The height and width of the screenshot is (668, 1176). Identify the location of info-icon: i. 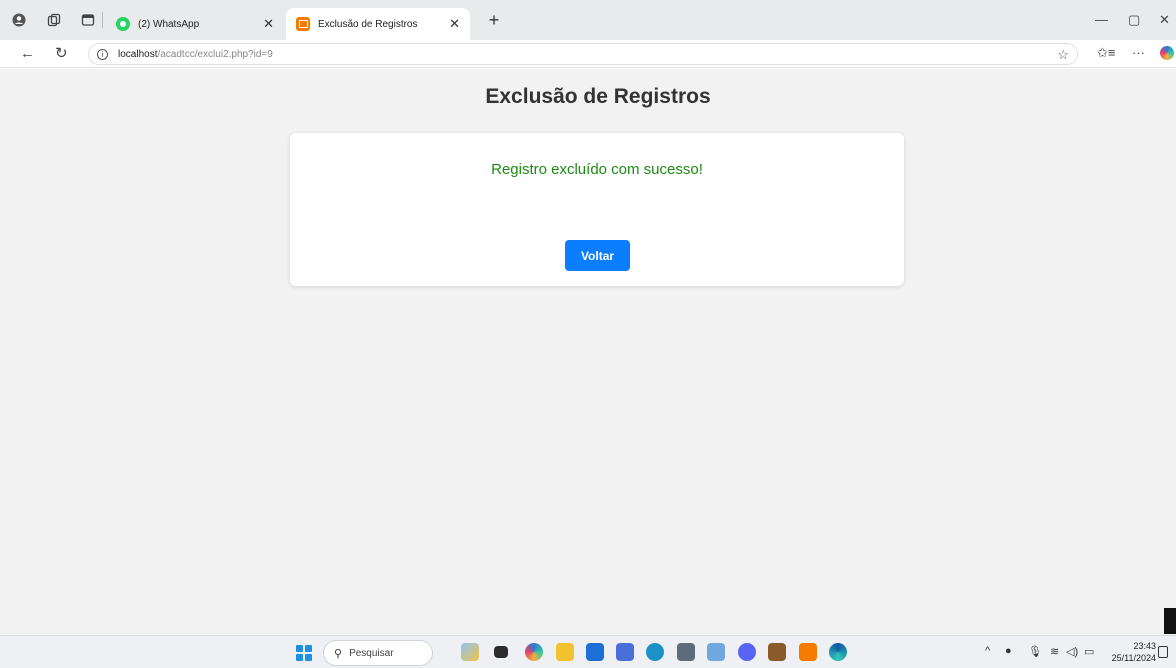
(102, 54).